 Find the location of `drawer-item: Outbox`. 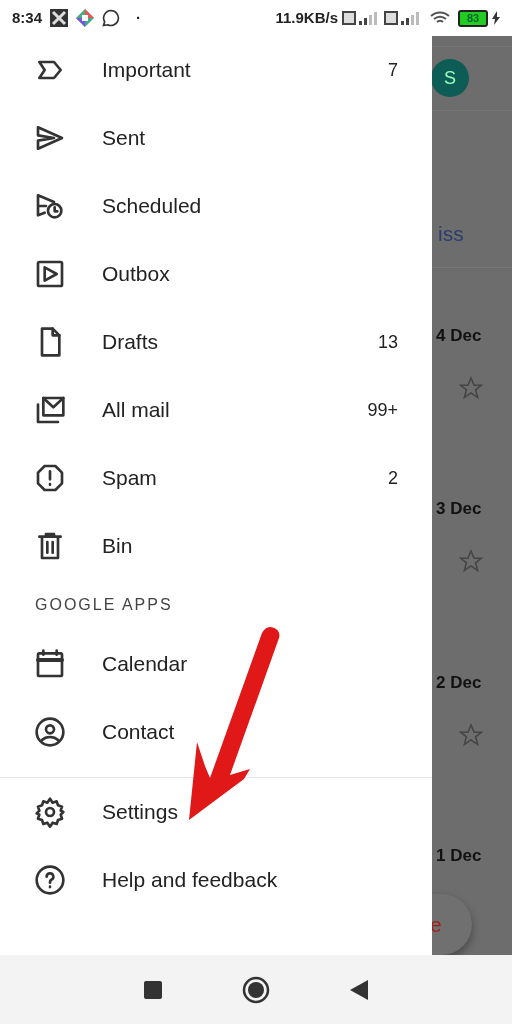

drawer-item: Outbox is located at coordinates (216, 274).